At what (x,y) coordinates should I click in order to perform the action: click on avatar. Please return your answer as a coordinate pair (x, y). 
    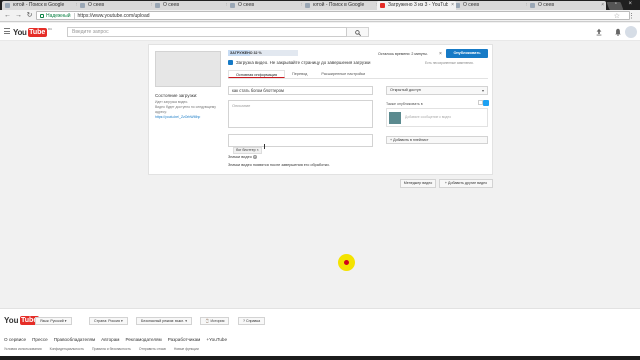
    Looking at the image, I should click on (631, 32).